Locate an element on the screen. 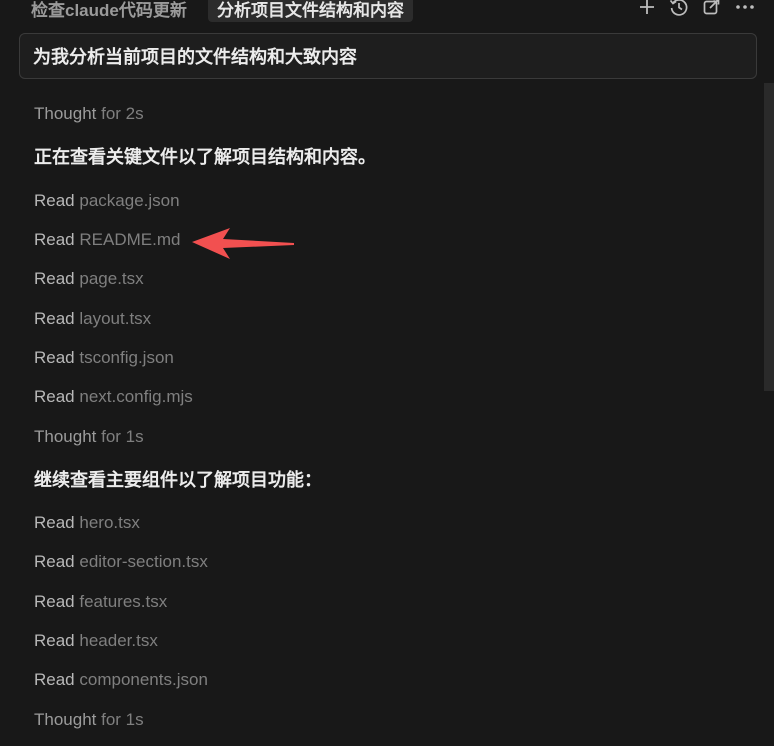 The image size is (774, 746). thought-duration: for 2s is located at coordinates (122, 113).